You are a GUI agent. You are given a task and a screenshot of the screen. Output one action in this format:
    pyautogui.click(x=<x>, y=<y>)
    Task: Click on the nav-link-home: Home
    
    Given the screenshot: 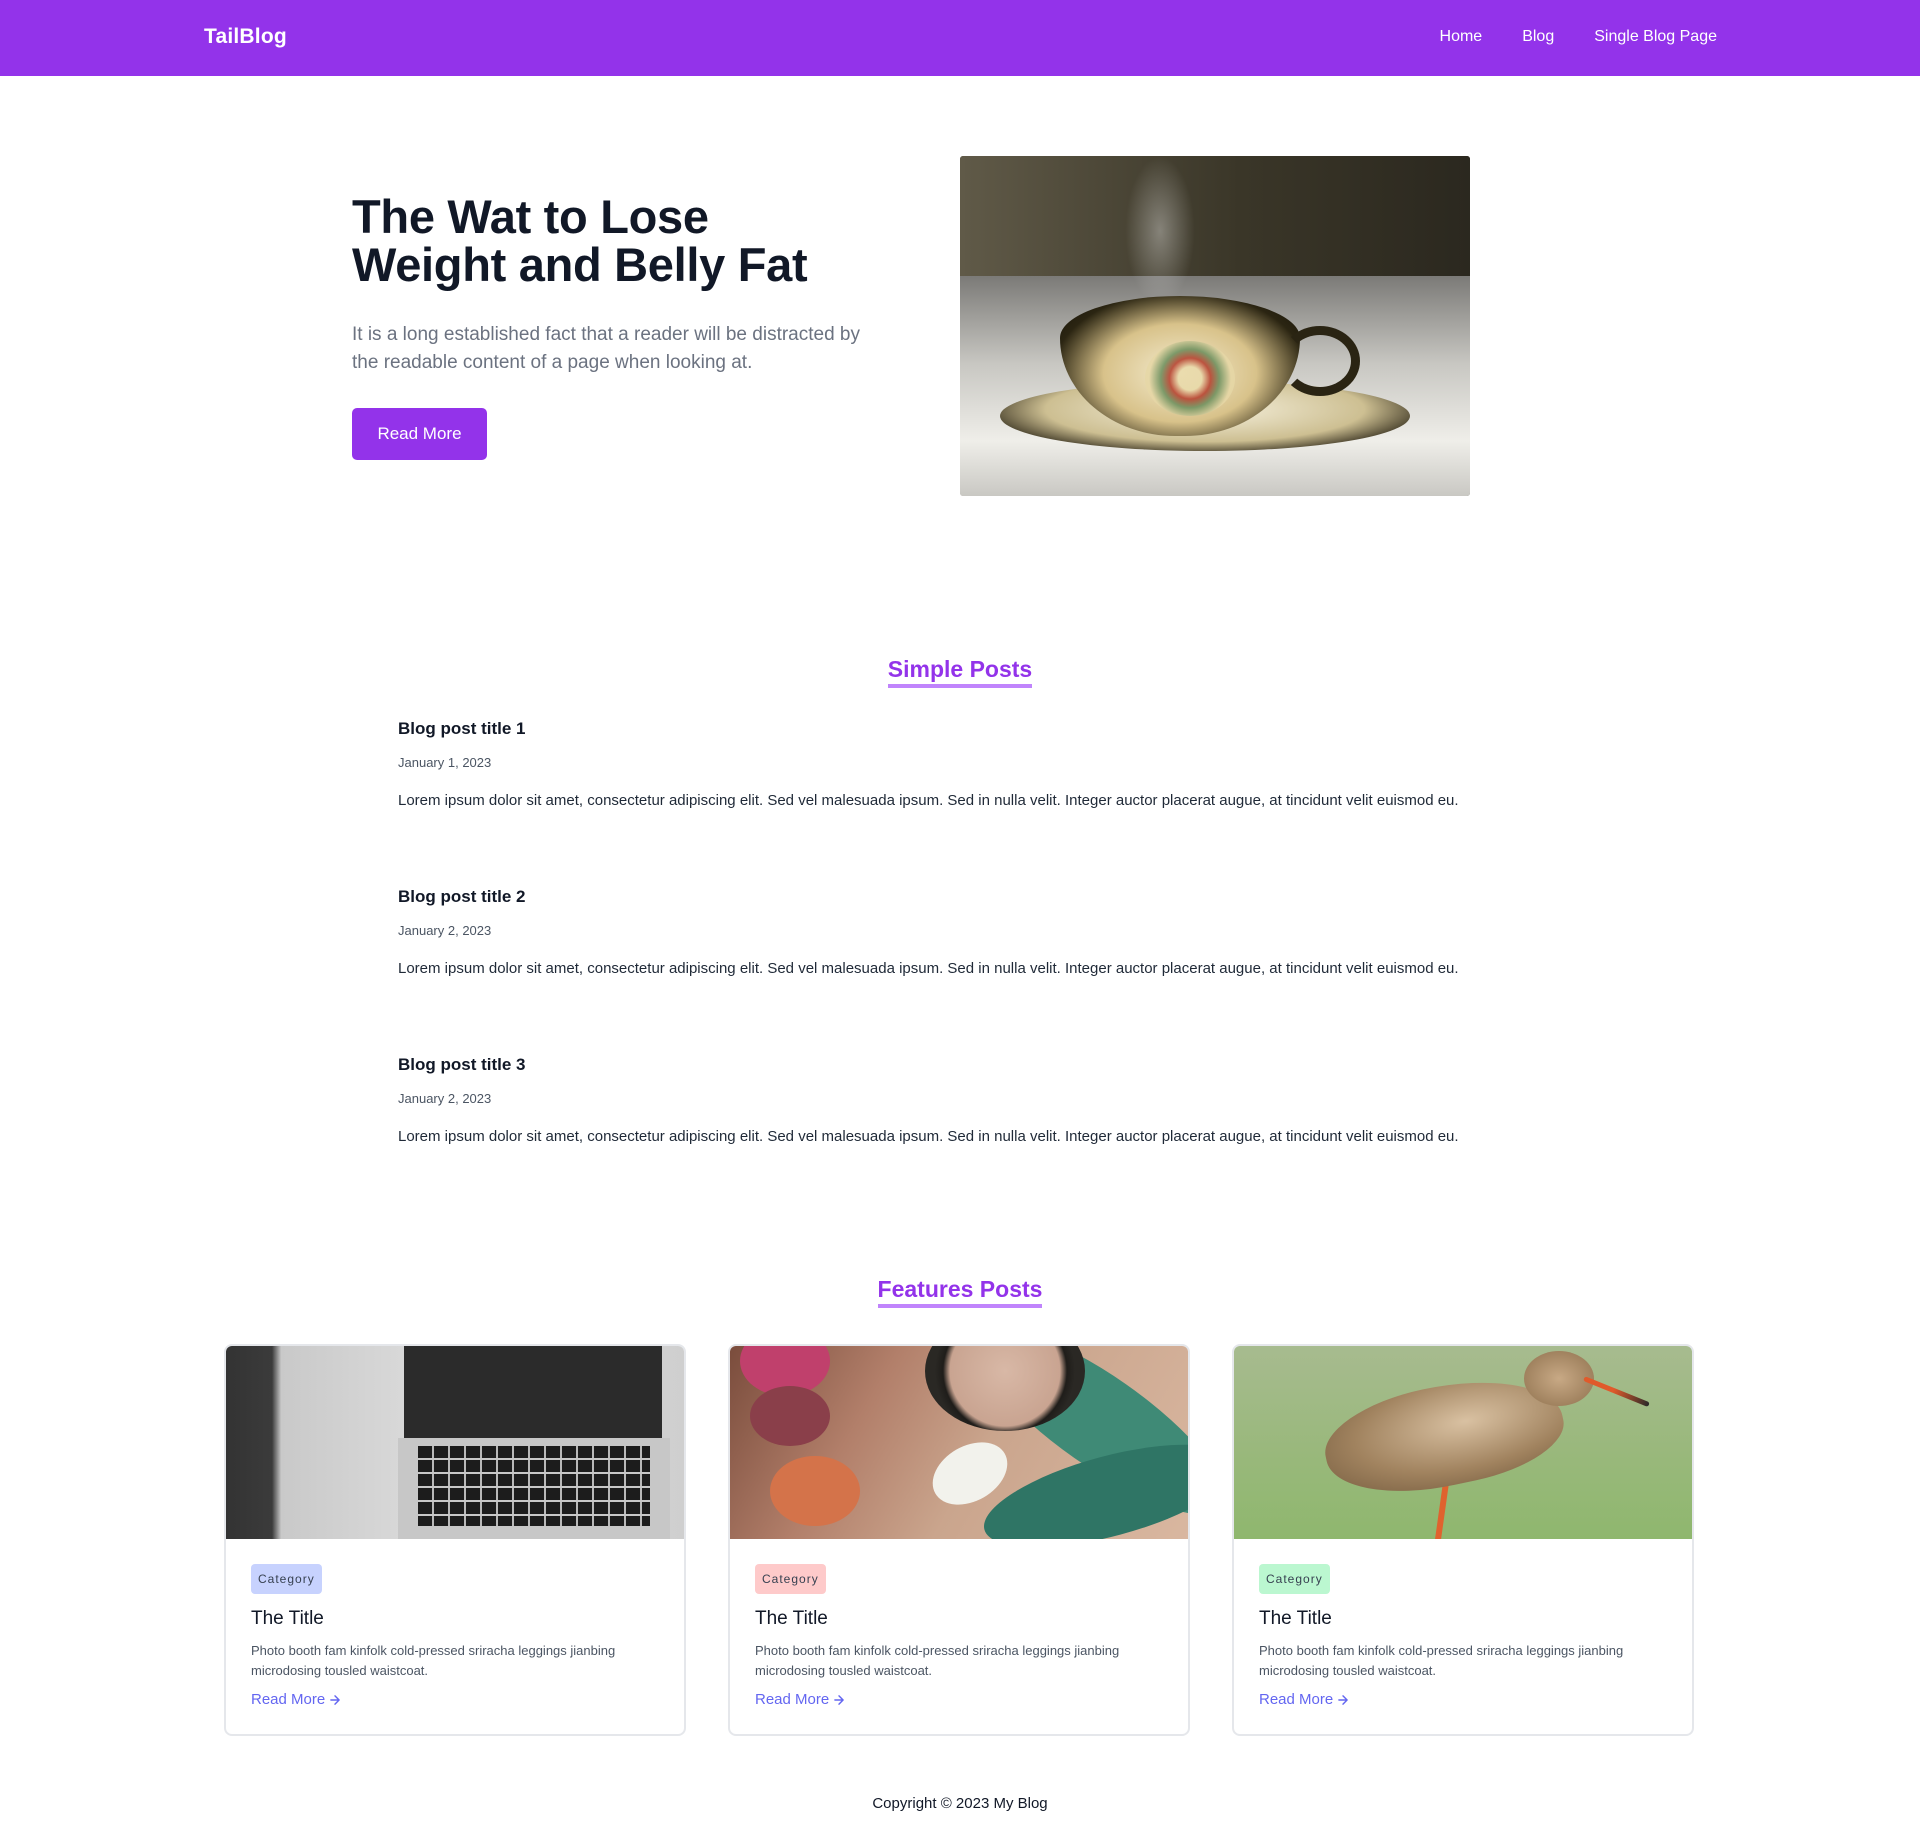 What is the action you would take?
    pyautogui.click(x=1461, y=37)
    